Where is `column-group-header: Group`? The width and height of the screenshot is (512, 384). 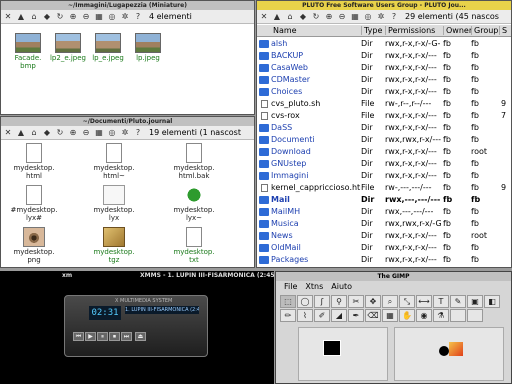 column-group-header: Group is located at coordinates (484, 30).